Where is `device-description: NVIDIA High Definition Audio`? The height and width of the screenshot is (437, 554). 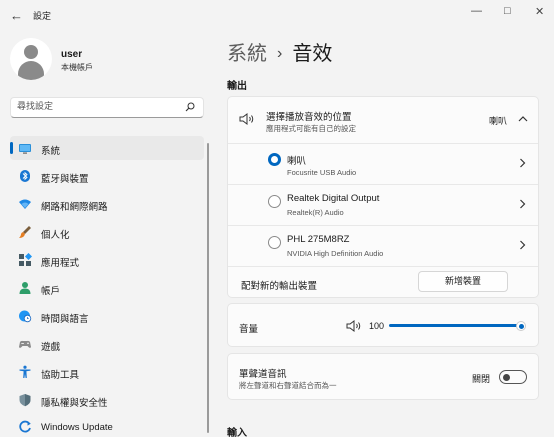
device-description: NVIDIA High Definition Audio is located at coordinates (335, 253).